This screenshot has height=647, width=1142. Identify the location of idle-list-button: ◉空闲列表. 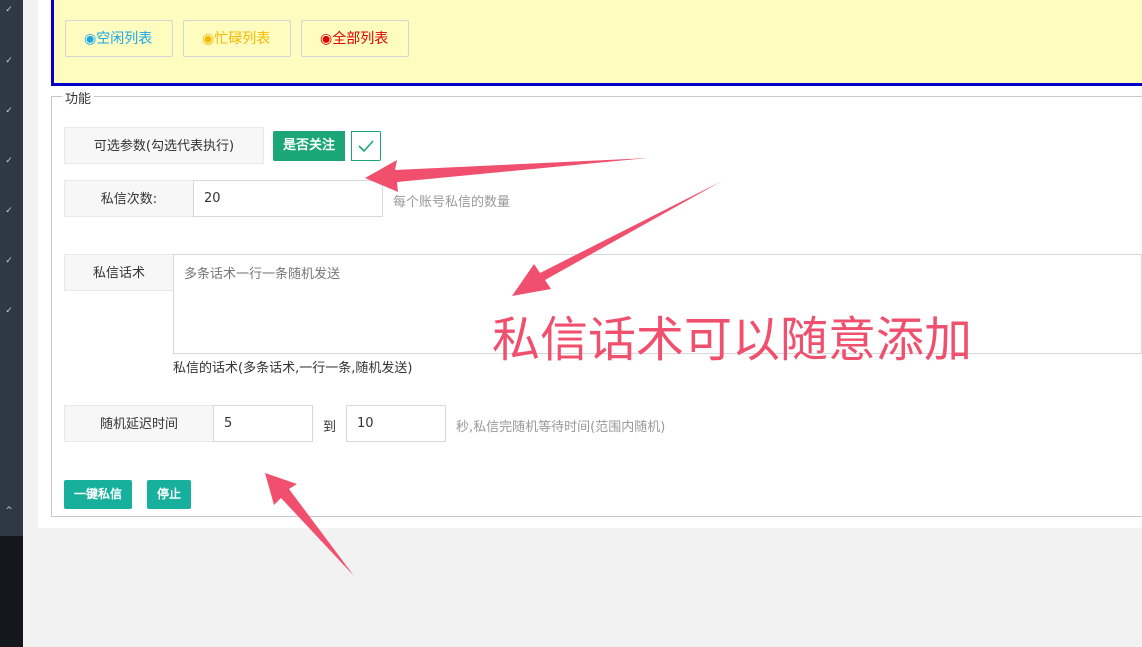
(119, 38).